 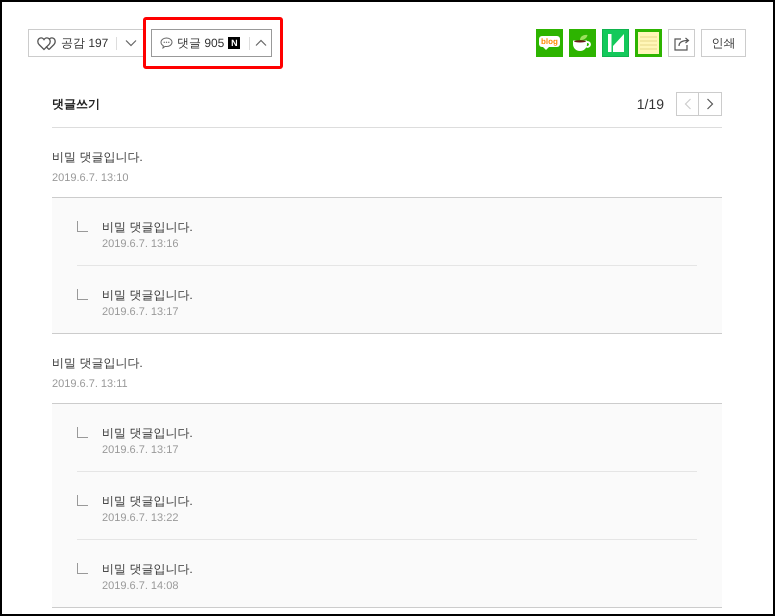 I want to click on notepad-icon, so click(x=648, y=43).